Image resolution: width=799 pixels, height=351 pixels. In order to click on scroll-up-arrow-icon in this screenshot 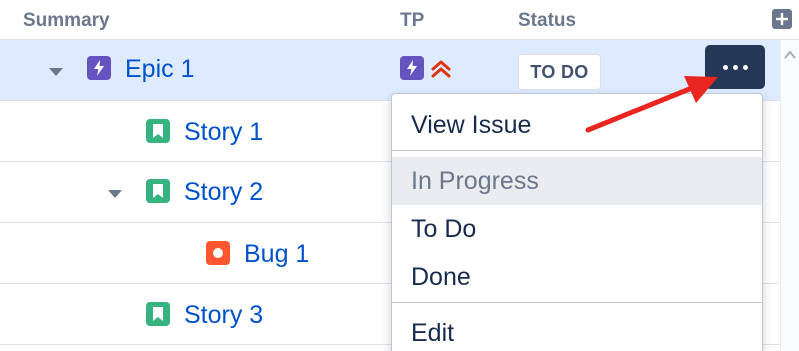, I will do `click(790, 55)`.